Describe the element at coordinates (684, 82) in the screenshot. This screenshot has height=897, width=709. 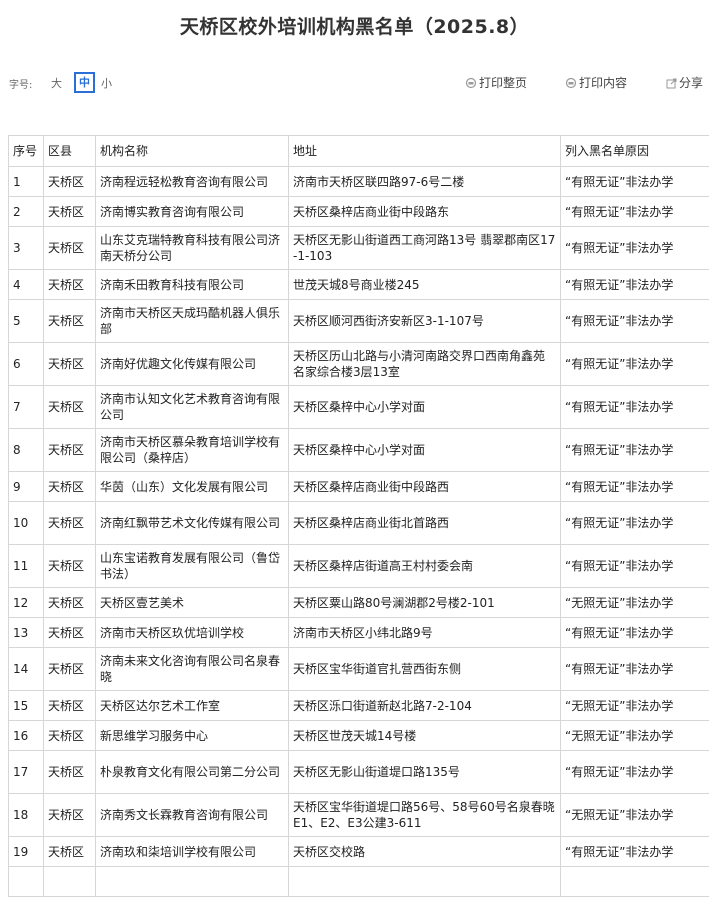
I see `share-button: 分享` at that location.